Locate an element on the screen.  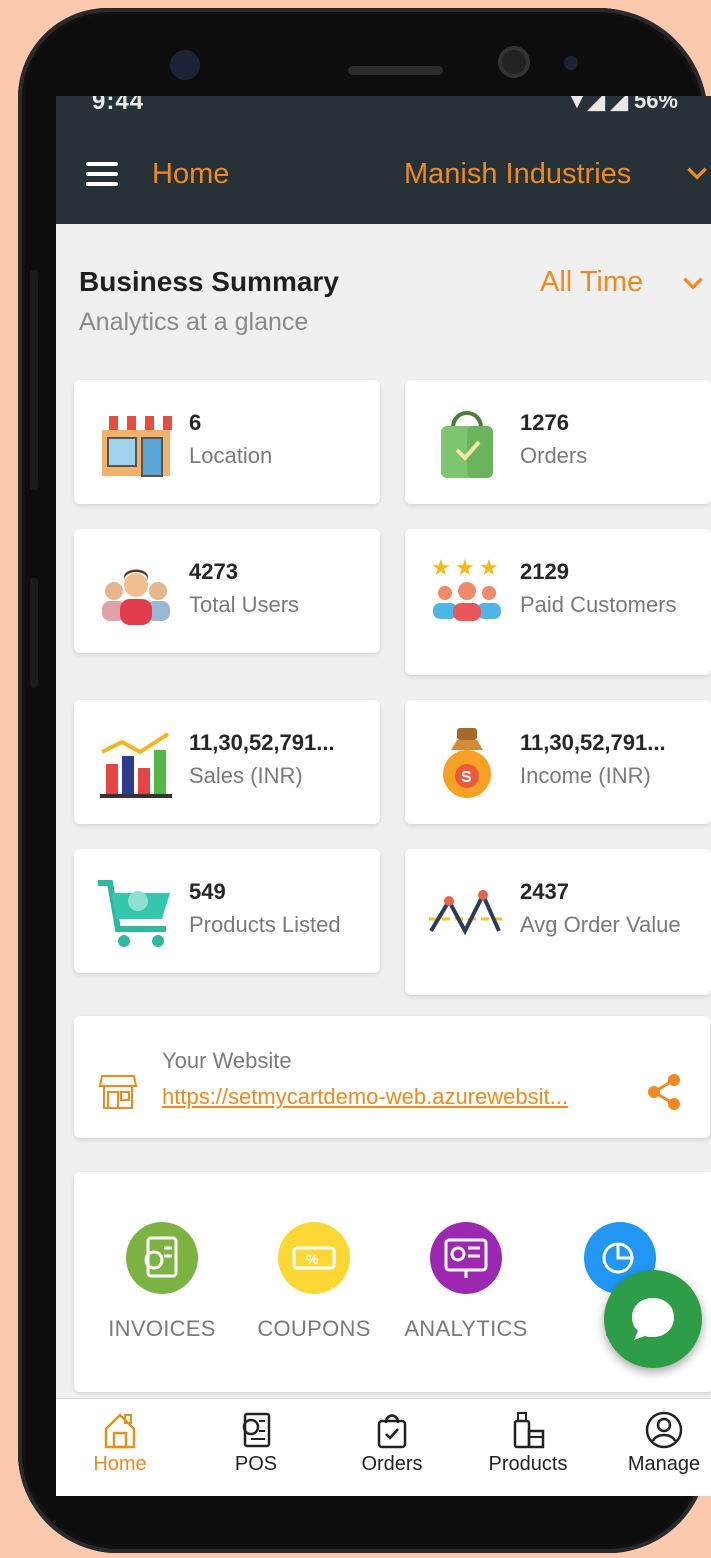
chat-bubble-icon is located at coordinates (653, 1319).